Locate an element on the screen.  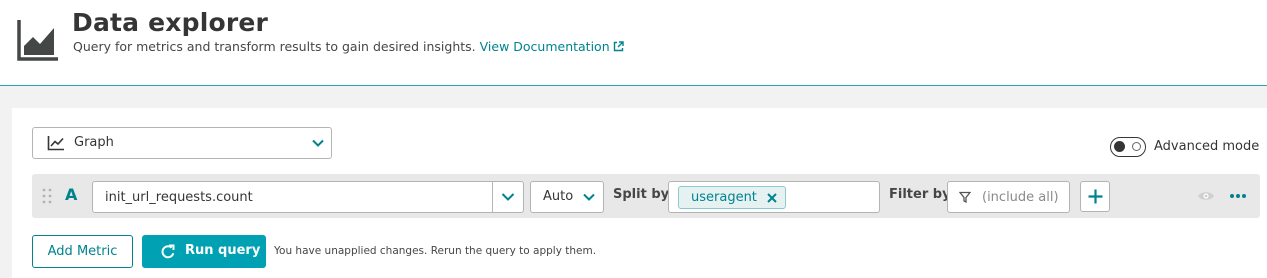
split-by-label: Split by is located at coordinates (641, 194).